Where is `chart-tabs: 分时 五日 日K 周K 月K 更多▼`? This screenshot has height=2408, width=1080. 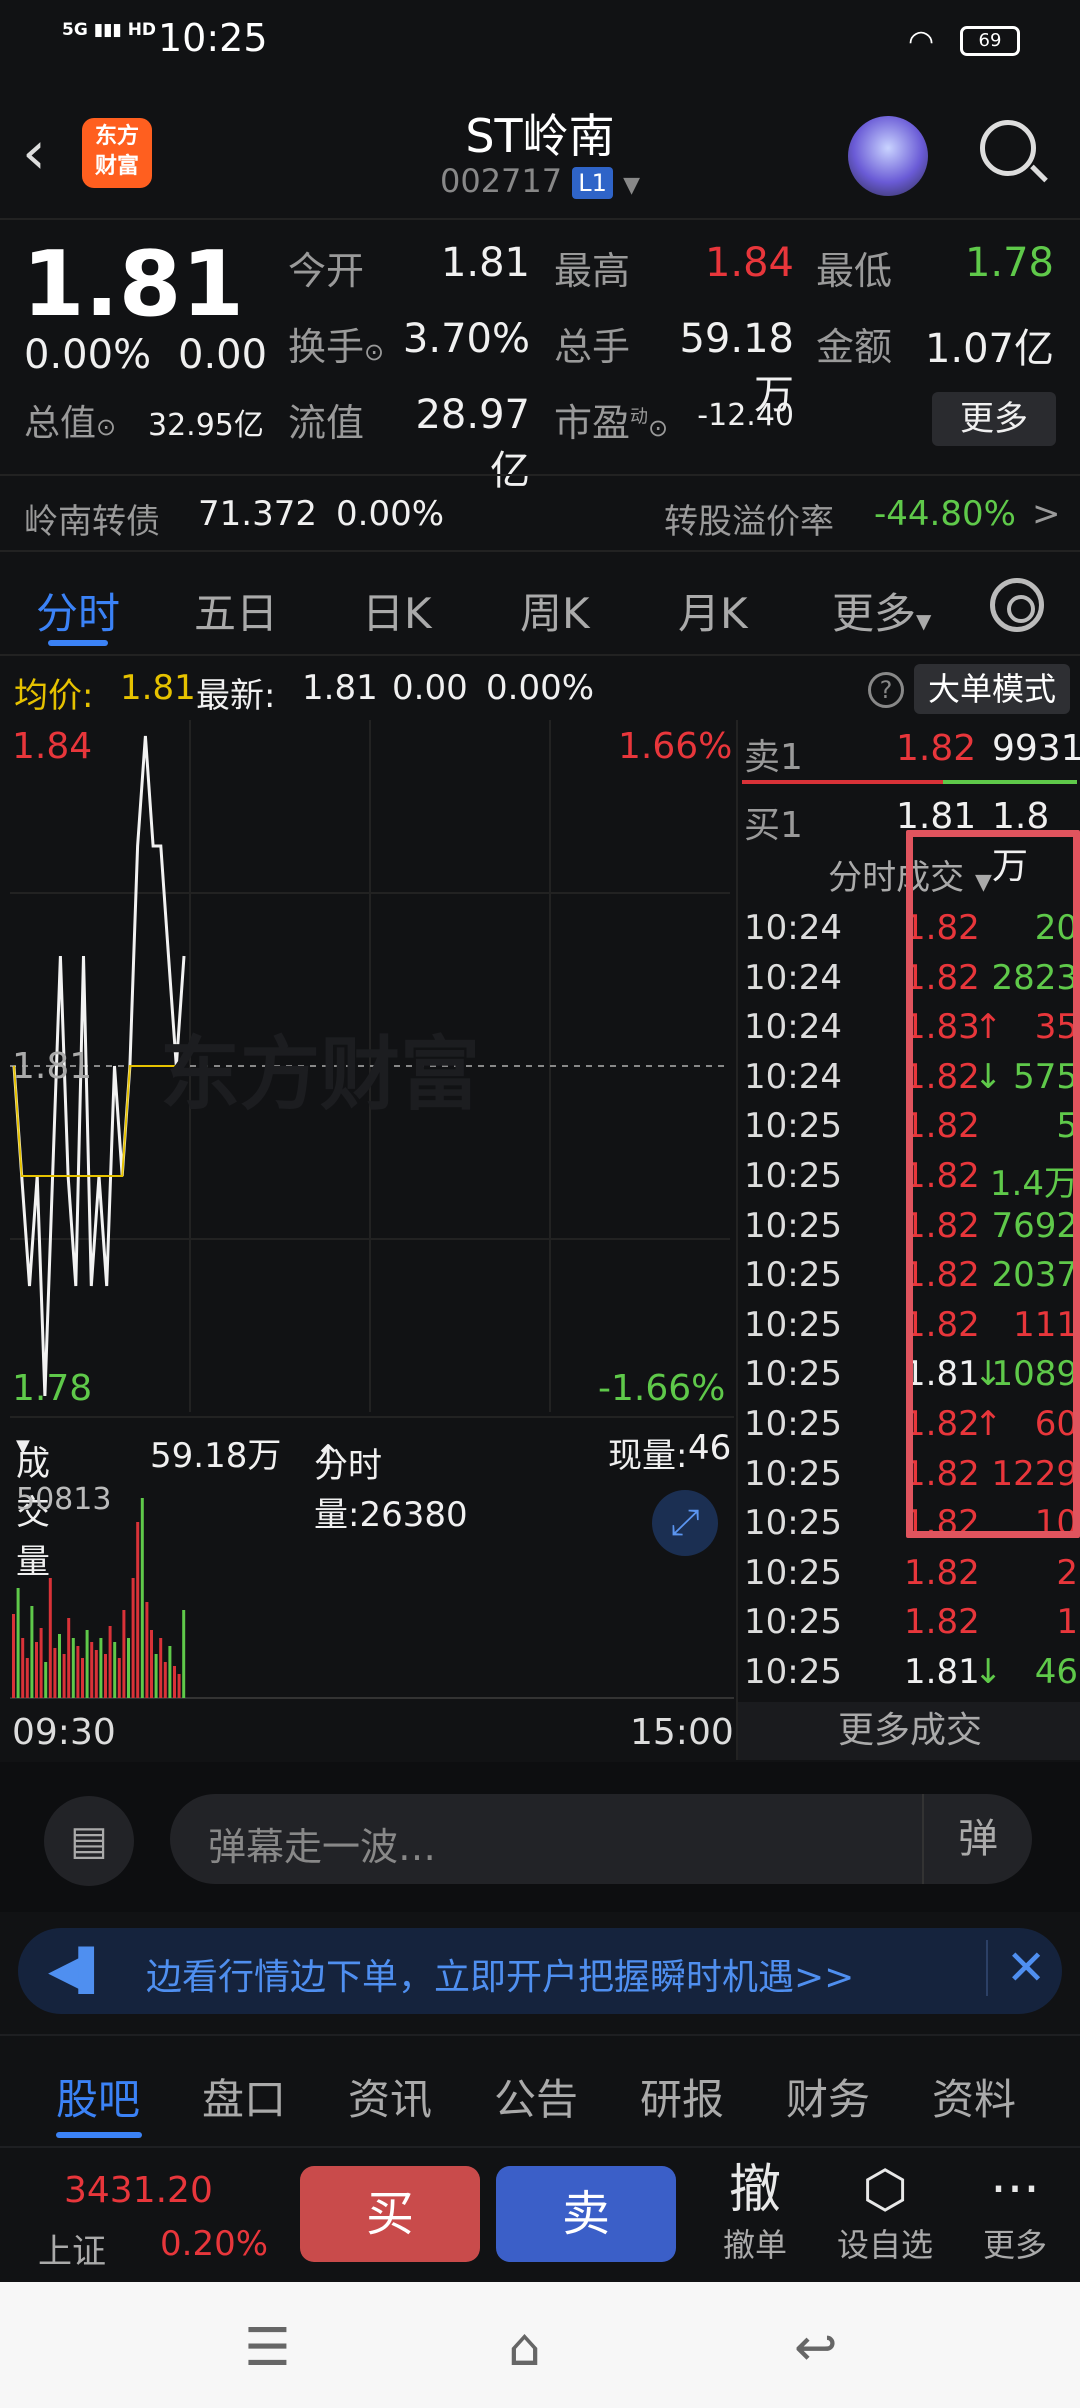
chart-tabs: 分时 五日 日K 周K 月K 更多▼ is located at coordinates (540, 605).